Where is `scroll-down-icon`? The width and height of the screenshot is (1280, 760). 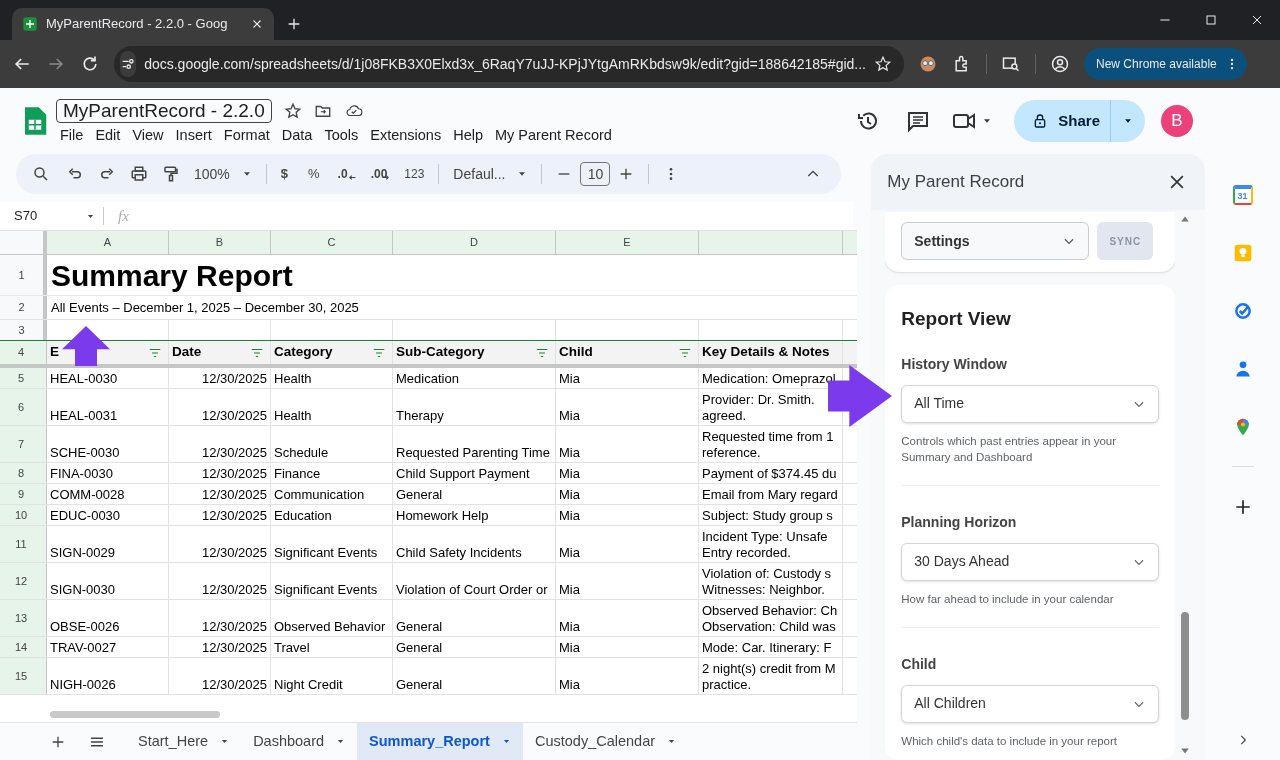
scroll-down-icon is located at coordinates (1185, 751).